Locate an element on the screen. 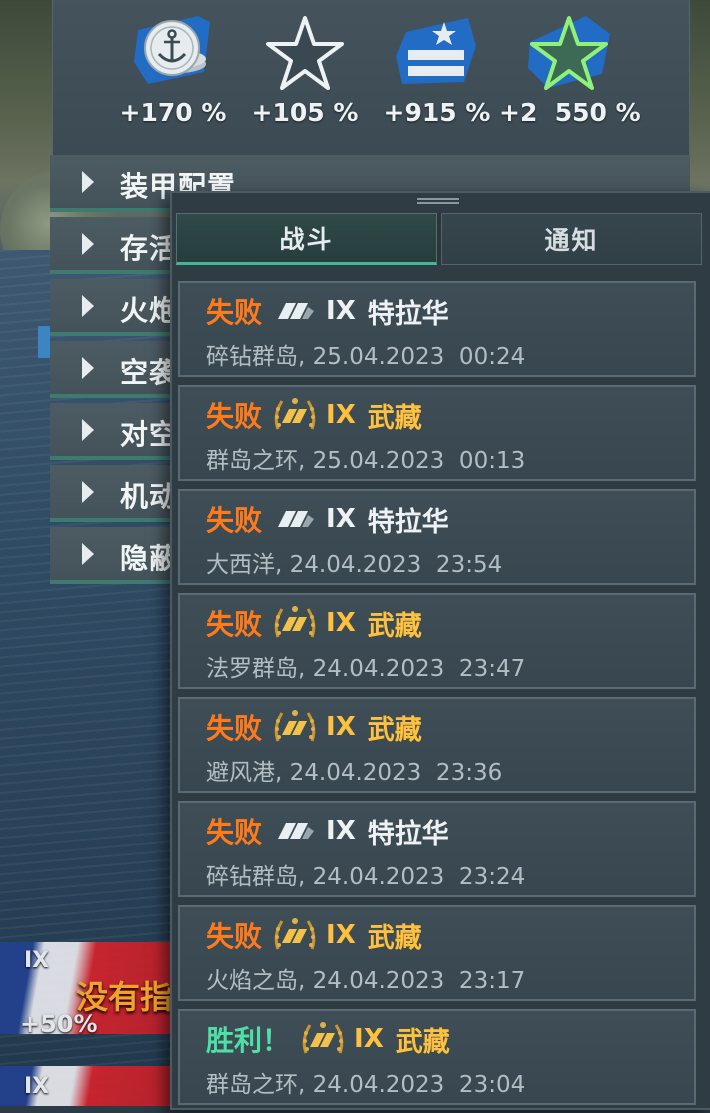  battle-details: 碎钻群岛, 24.04.2023 23:24 is located at coordinates (365, 874).